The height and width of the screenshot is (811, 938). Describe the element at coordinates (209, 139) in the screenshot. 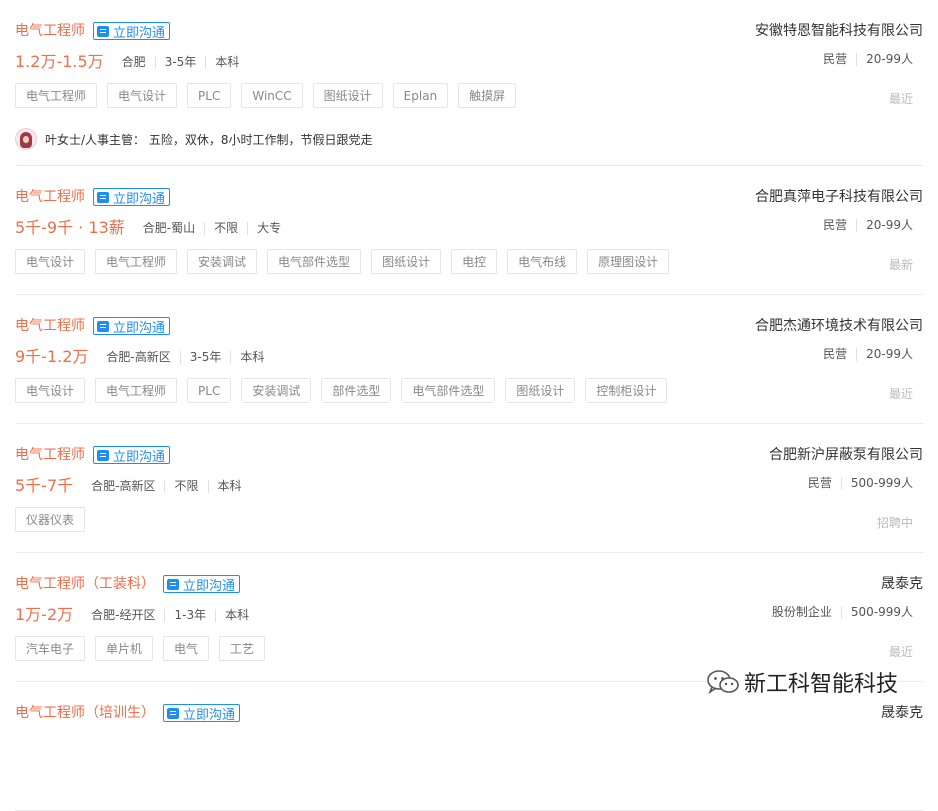

I see `recruiter-message: 叶女士/人事主管： 五险，双休，8小时工作制，节假日跟党走` at that location.